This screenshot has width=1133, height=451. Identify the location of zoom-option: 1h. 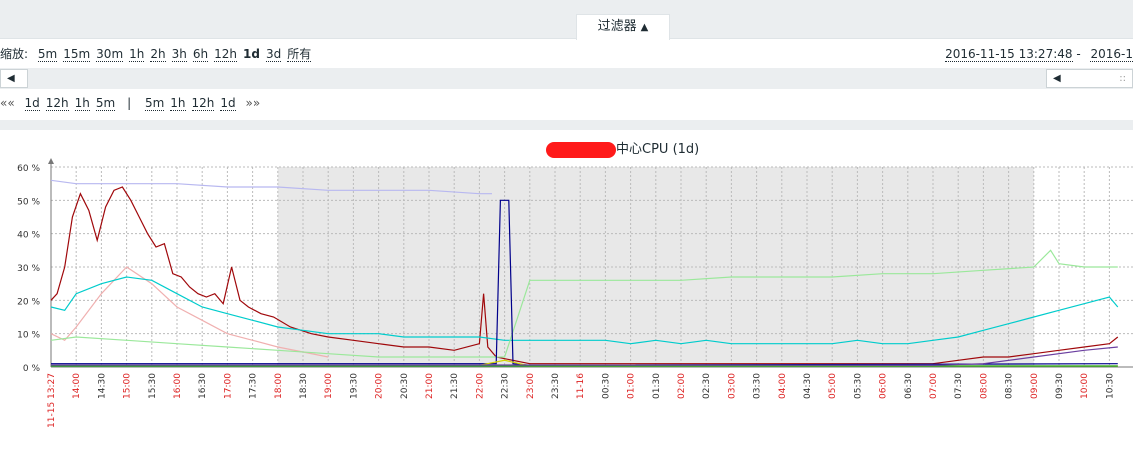
(137, 54).